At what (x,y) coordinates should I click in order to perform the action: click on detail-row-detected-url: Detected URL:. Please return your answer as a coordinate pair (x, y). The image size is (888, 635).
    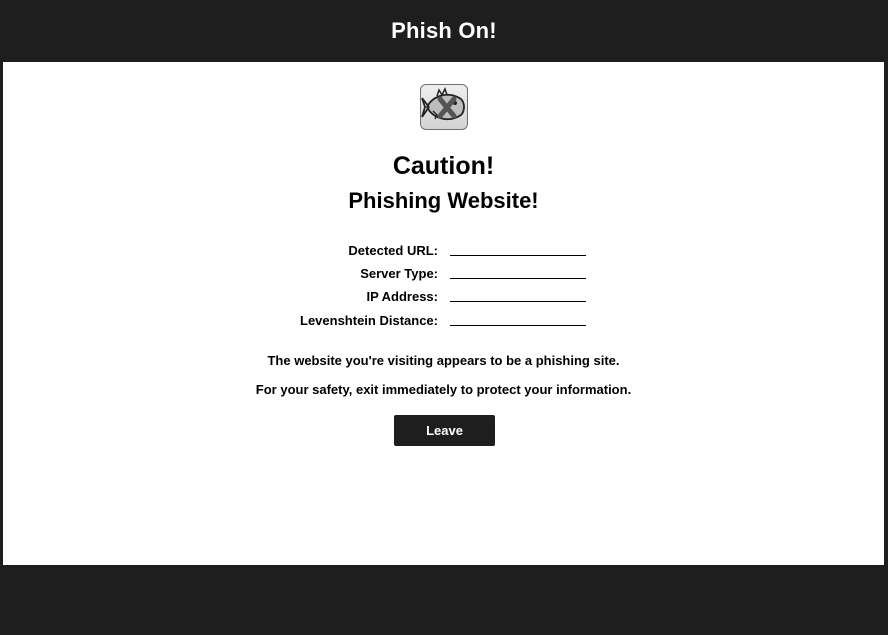
    Looking at the image, I should click on (443, 252).